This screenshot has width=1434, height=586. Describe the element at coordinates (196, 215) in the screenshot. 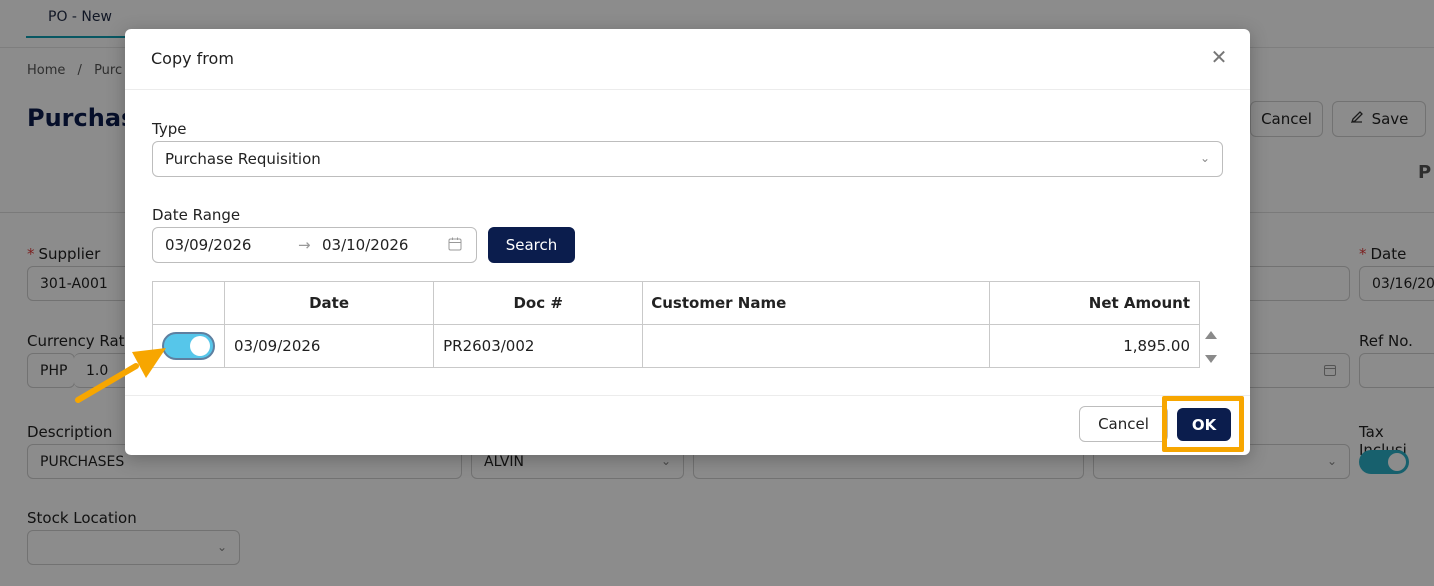

I see `date-range-label: Date Range` at that location.